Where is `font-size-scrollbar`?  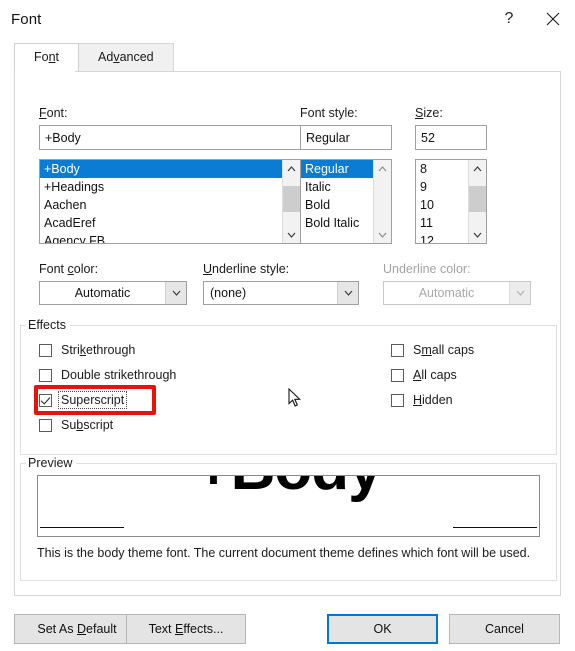 font-size-scrollbar is located at coordinates (477, 201).